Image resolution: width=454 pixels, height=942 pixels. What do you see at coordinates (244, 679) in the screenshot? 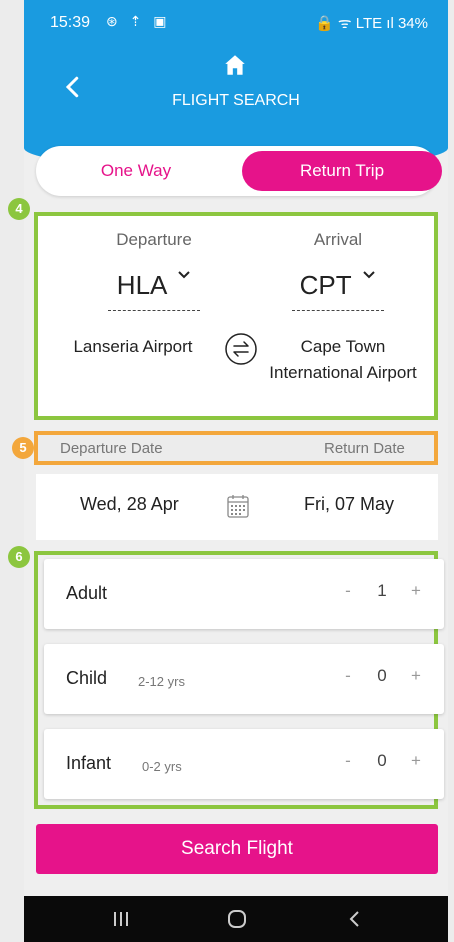
I see `passenger-row-child: Child 2-12 yrs - 0 +` at bounding box center [244, 679].